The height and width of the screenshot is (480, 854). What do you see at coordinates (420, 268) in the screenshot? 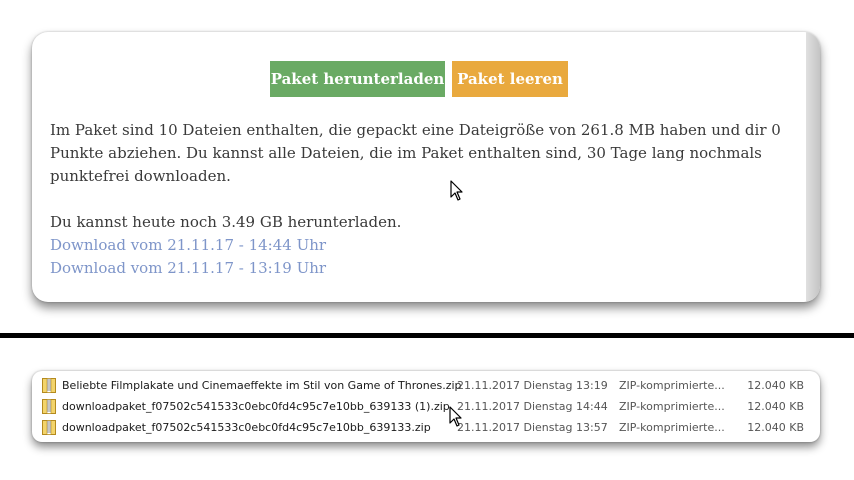
I see `download-link-2: Download vom 21.11.17 - 13:19 Uhr` at bounding box center [420, 268].